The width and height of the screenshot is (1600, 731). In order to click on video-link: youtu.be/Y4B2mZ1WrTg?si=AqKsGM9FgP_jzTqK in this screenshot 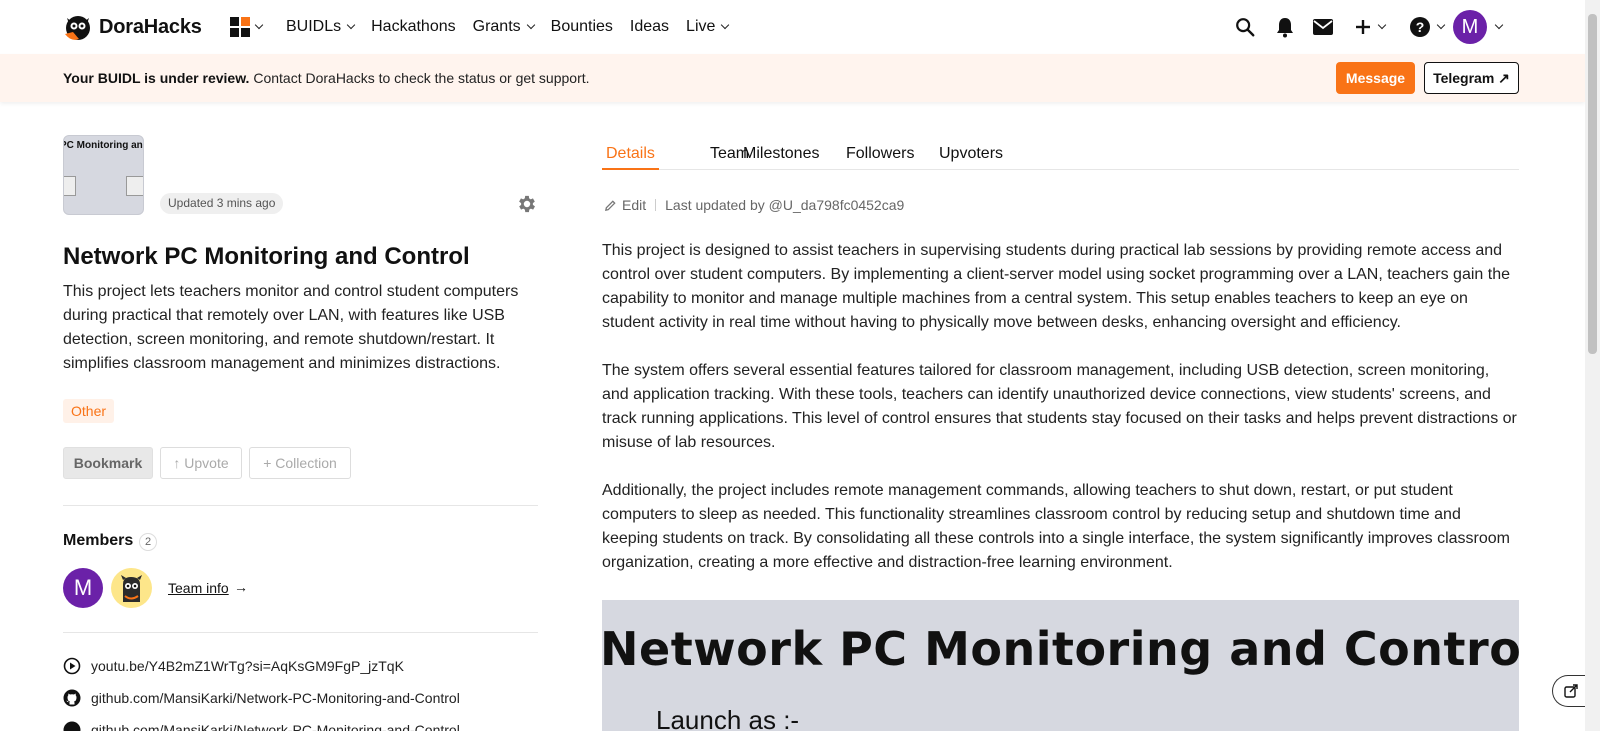, I will do `click(233, 666)`.